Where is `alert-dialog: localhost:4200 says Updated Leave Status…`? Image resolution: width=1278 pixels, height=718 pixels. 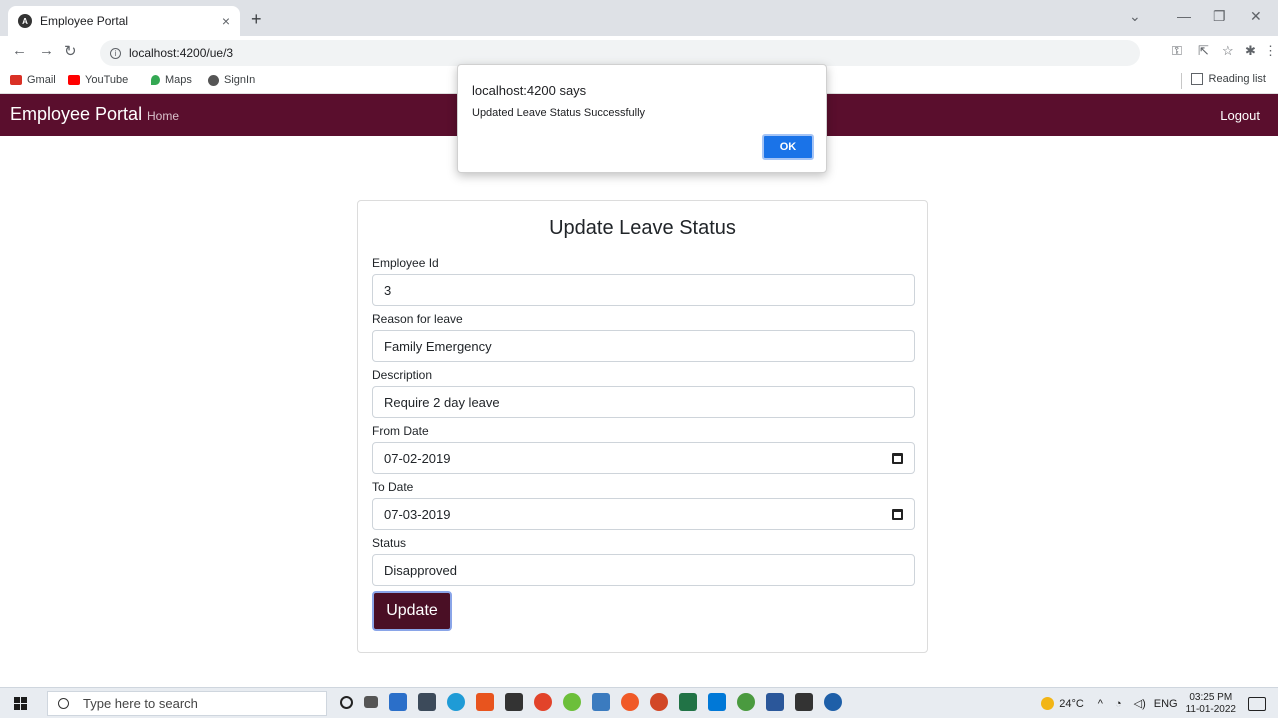
alert-dialog: localhost:4200 says Updated Leave Status… is located at coordinates (642, 118).